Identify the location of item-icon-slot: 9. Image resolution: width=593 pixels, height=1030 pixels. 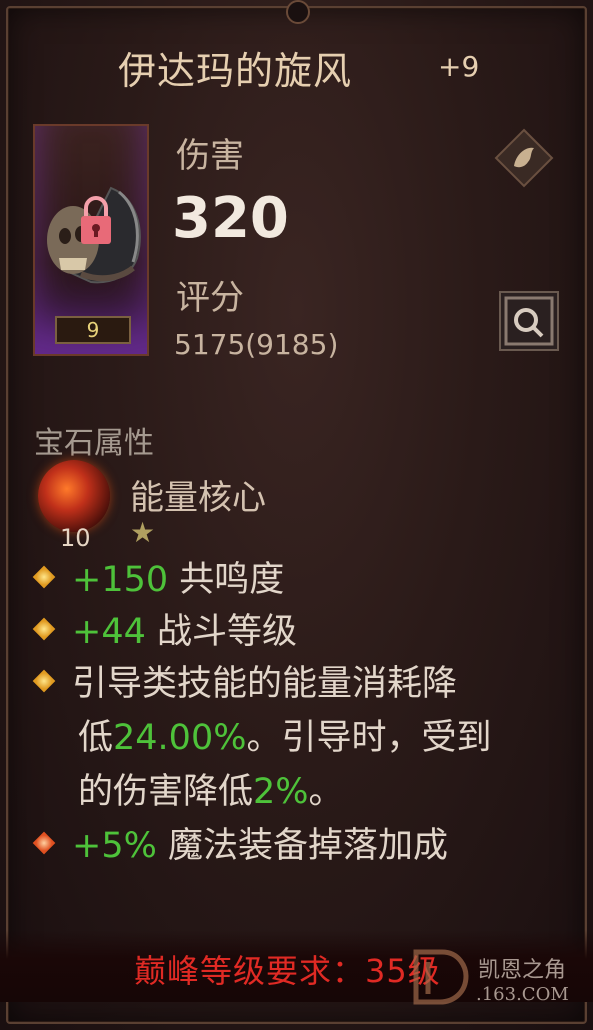
(91, 240).